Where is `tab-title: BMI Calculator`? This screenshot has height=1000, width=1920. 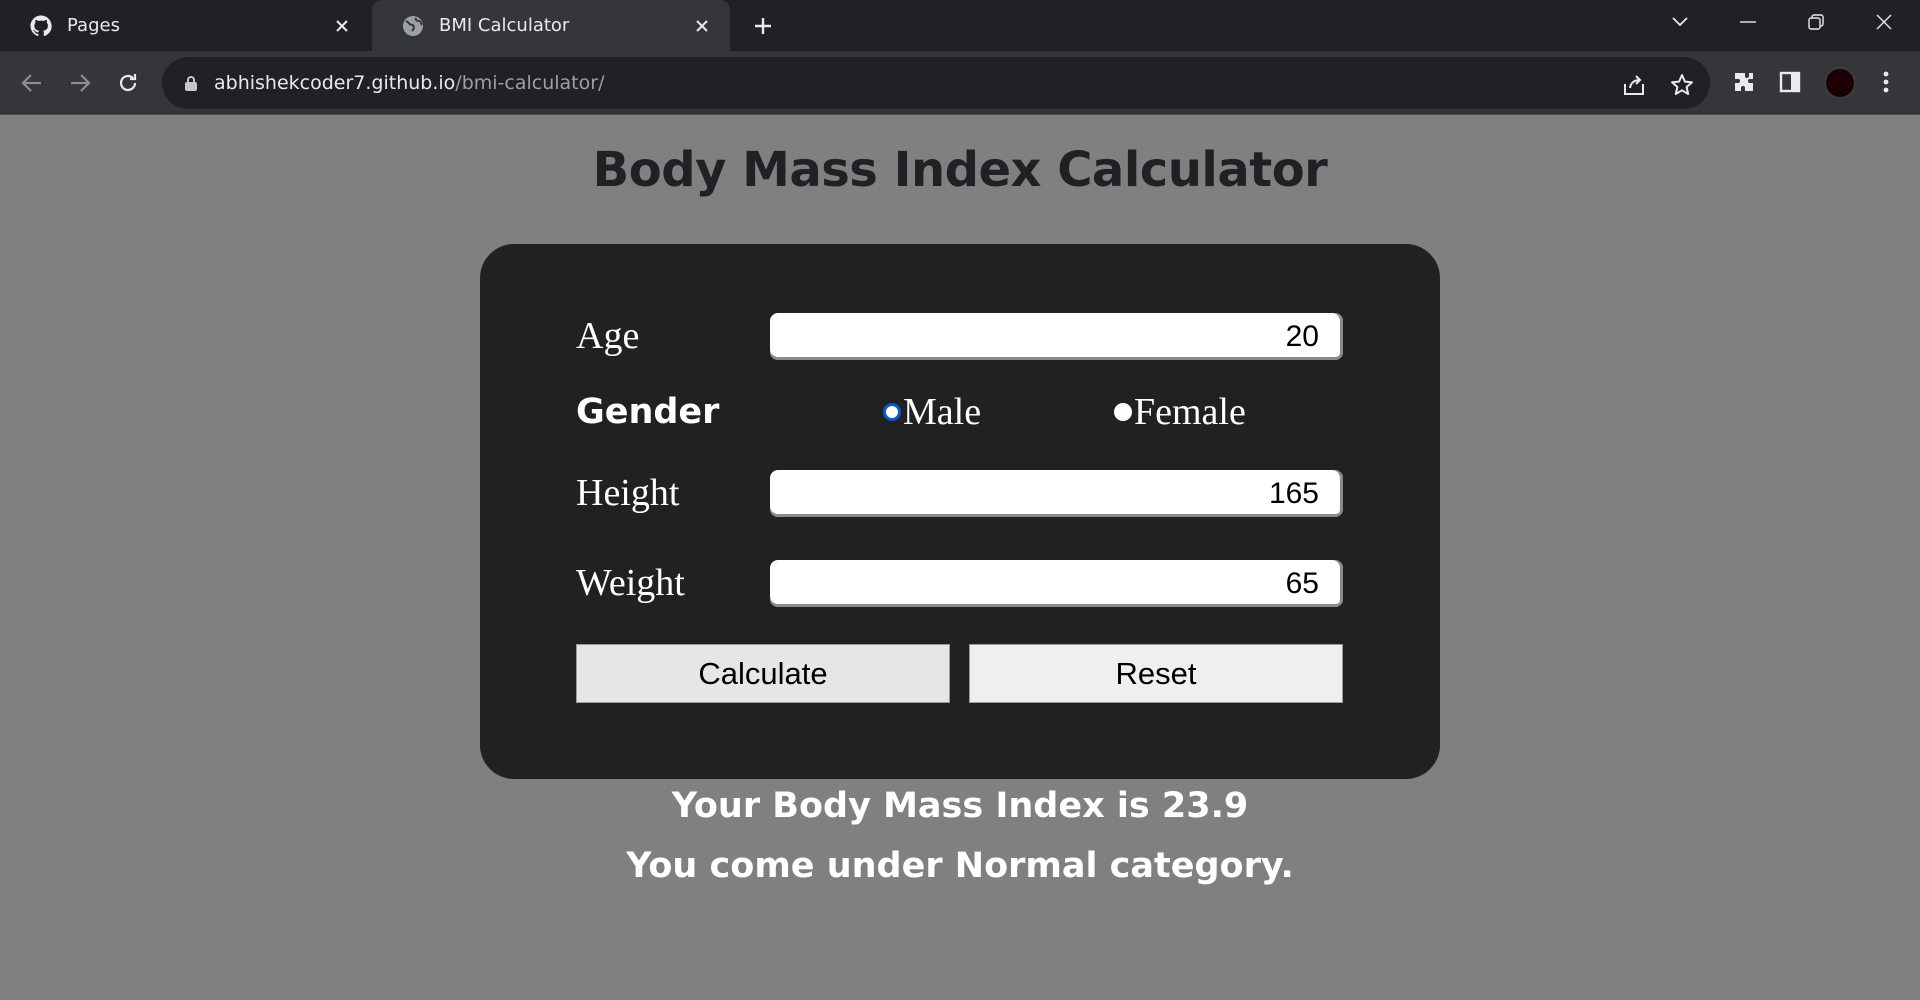 tab-title: BMI Calculator is located at coordinates (504, 25).